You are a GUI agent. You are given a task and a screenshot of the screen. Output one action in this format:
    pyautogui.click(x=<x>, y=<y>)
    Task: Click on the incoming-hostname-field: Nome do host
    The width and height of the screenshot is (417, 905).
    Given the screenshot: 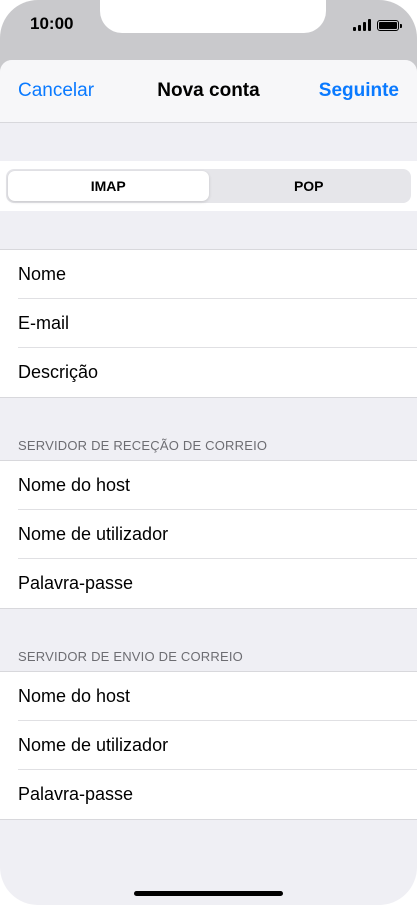 What is the action you would take?
    pyautogui.click(x=217, y=485)
    